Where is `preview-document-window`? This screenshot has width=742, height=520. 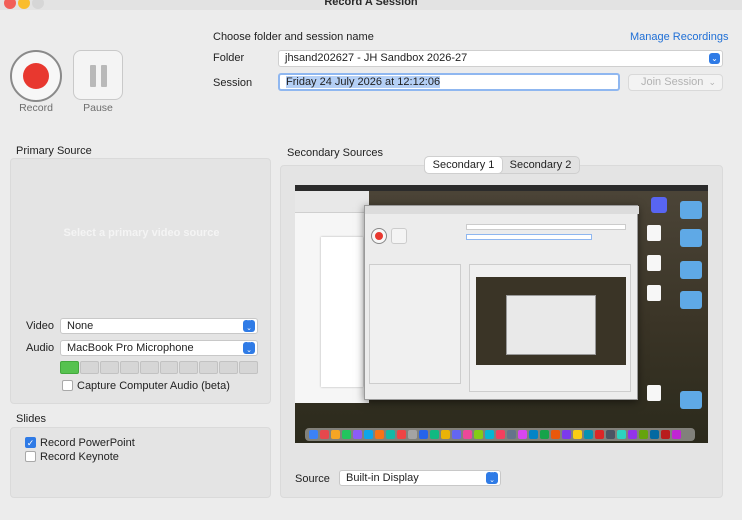 preview-document-window is located at coordinates (332, 297).